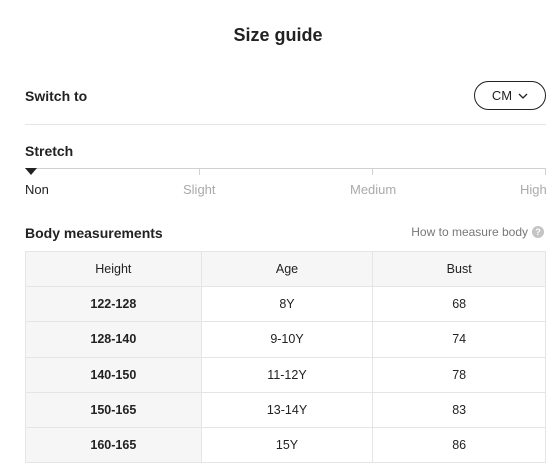 The width and height of the screenshot is (556, 468). I want to click on height-cell: 140-150, so click(113, 374).